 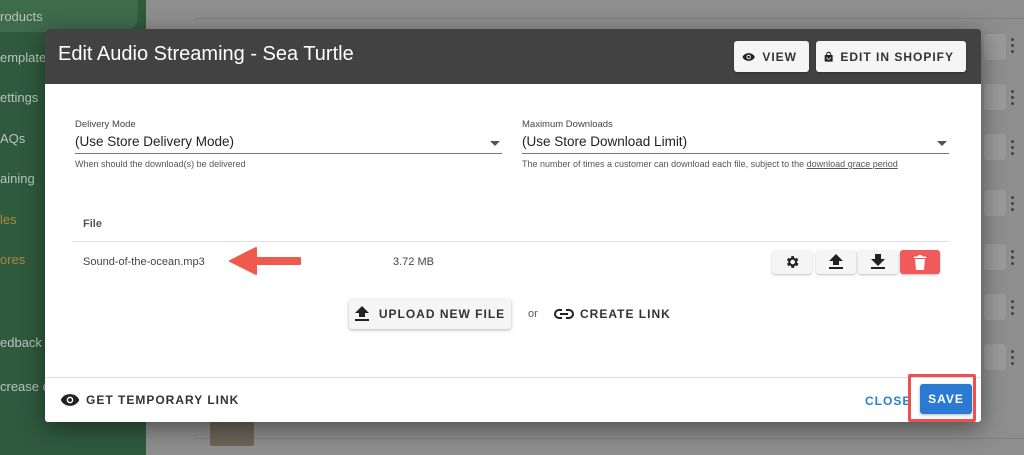 I want to click on file-delete-button, so click(x=920, y=262).